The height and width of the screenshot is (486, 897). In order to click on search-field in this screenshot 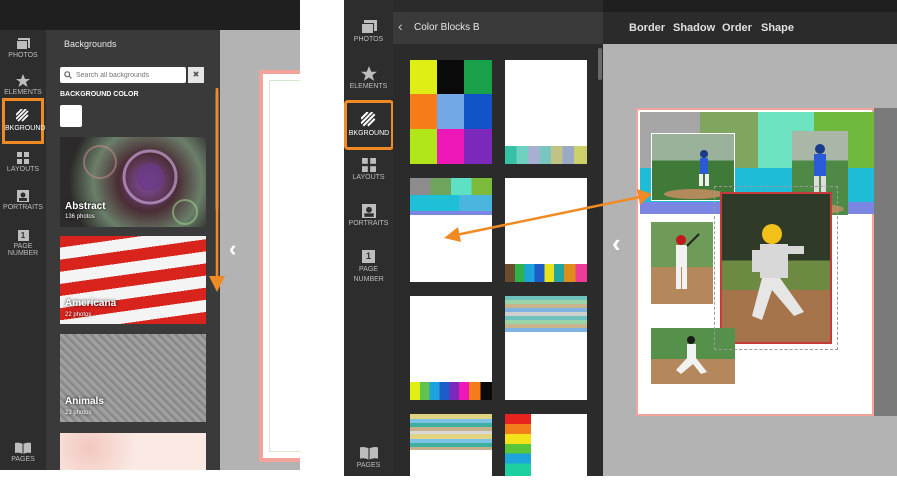, I will do `click(123, 75)`.